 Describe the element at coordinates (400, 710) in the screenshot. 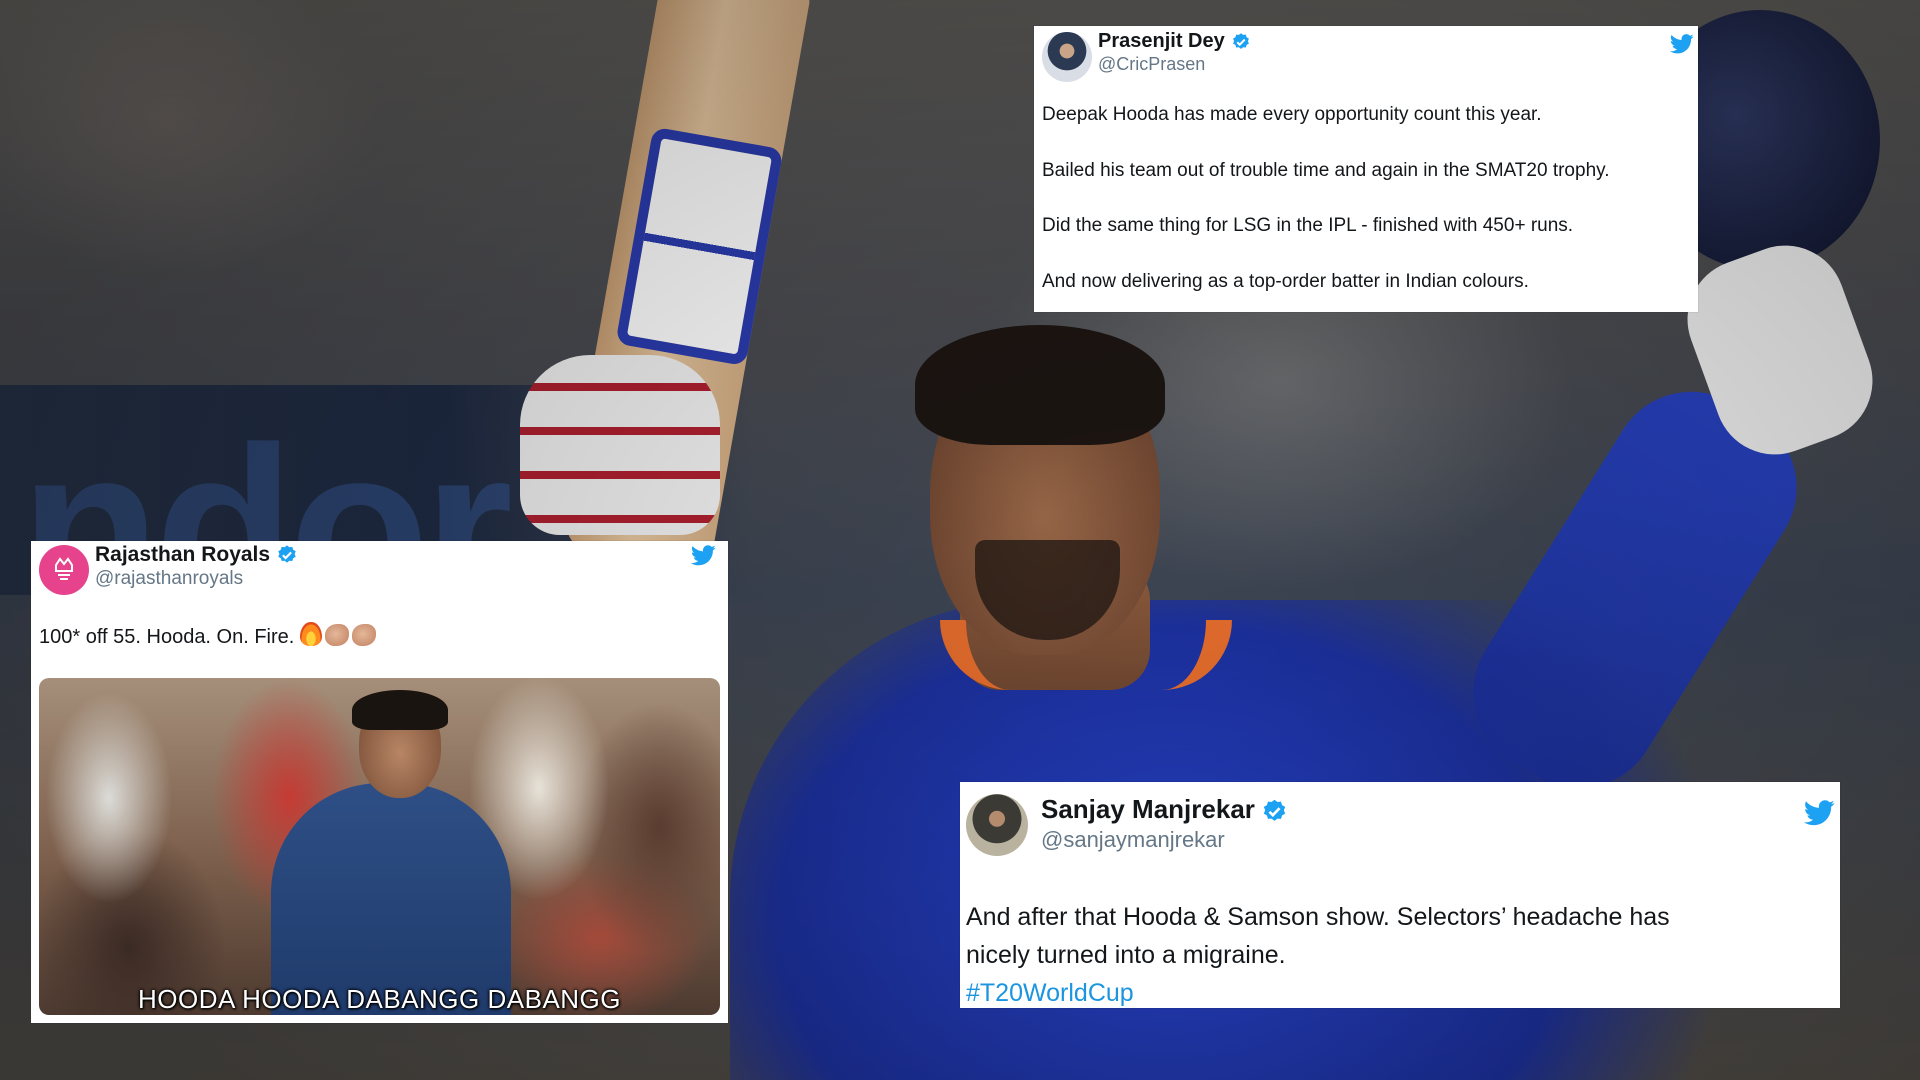

I see `meme-person-hair` at that location.